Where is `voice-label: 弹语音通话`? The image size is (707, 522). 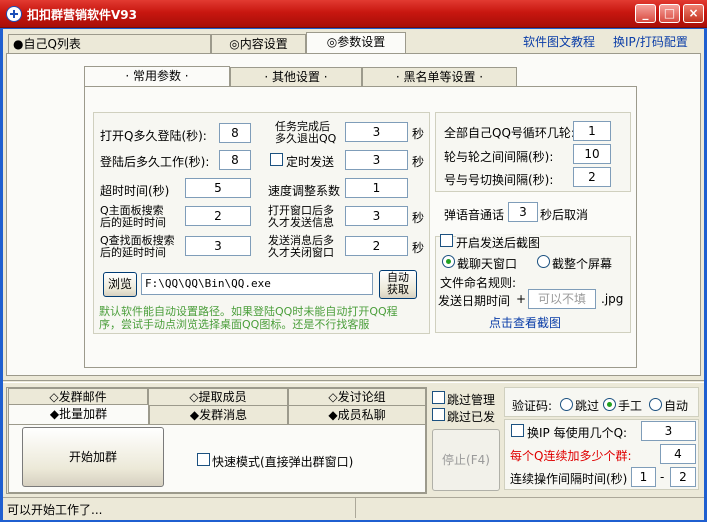 voice-label: 弹语音通话 is located at coordinates (474, 215).